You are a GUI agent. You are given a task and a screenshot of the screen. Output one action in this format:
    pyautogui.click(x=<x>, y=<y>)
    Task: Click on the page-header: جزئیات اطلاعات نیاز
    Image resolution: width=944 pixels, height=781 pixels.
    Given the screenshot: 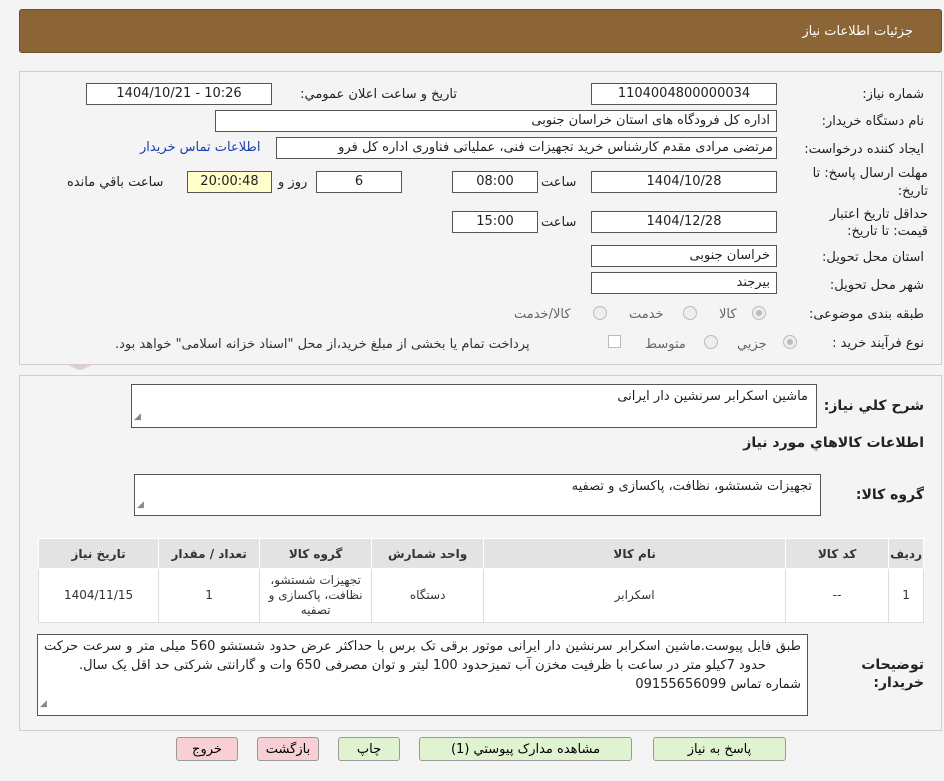 What is the action you would take?
    pyautogui.click(x=480, y=31)
    